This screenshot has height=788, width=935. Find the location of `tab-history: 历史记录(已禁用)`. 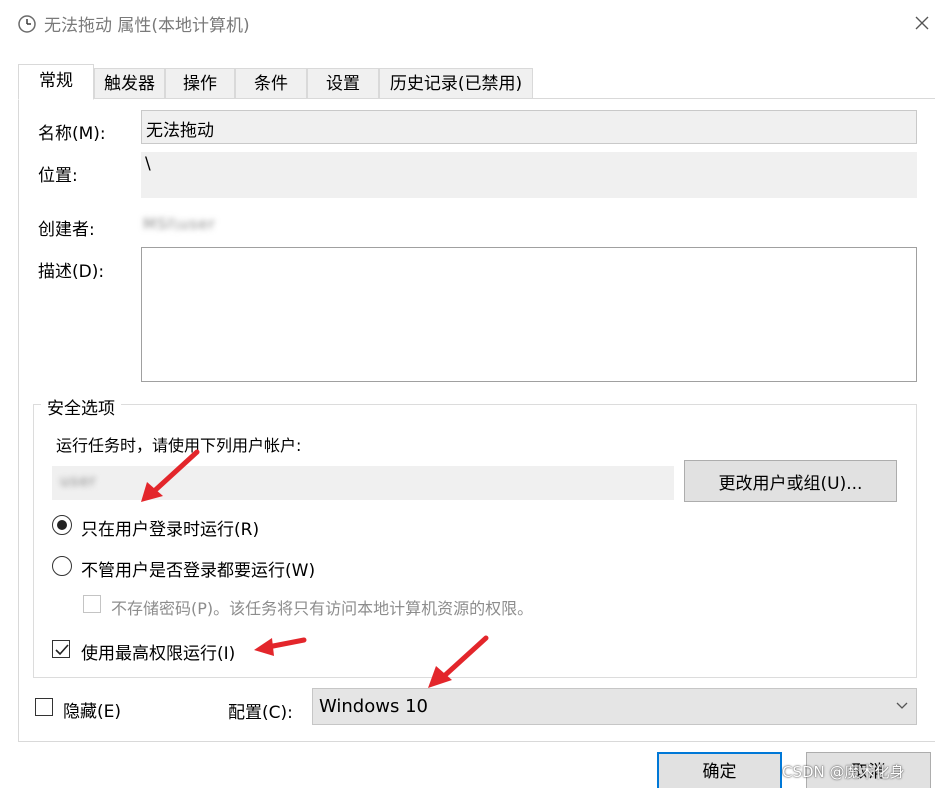

tab-history: 历史记录(已禁用) is located at coordinates (456, 83).